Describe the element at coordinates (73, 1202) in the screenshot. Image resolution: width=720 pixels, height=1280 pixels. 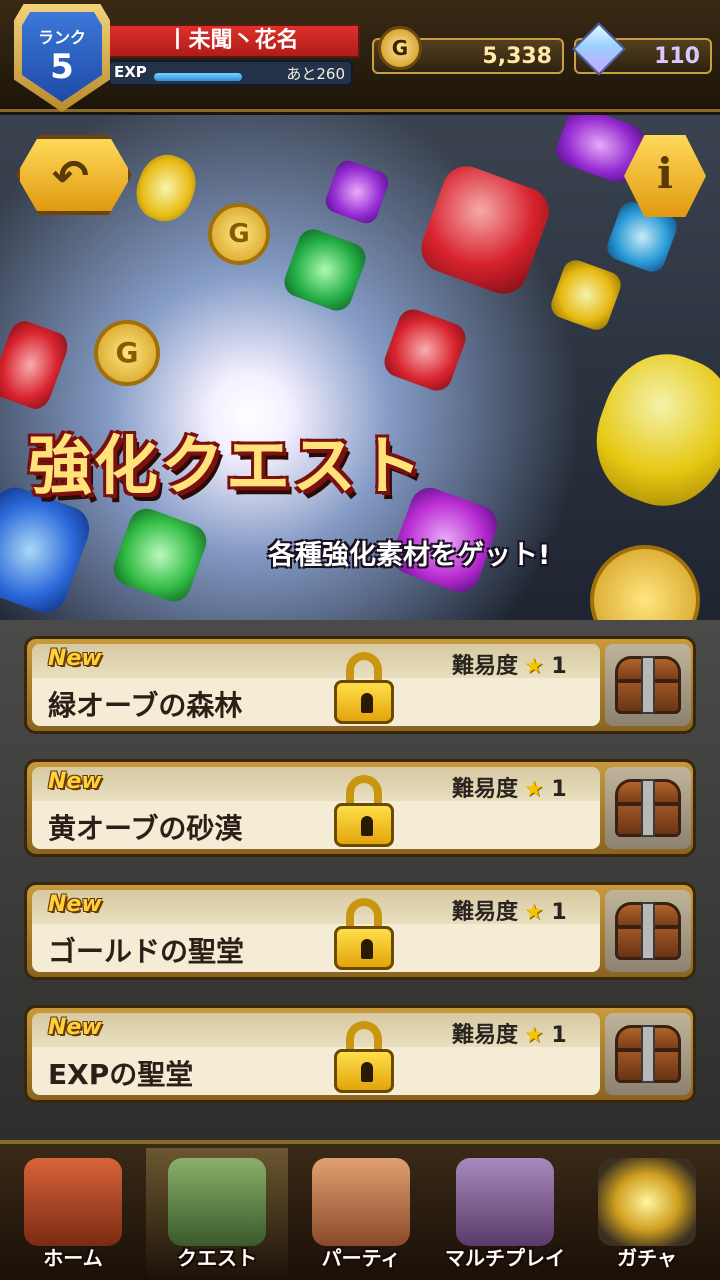
I see `house-icon` at that location.